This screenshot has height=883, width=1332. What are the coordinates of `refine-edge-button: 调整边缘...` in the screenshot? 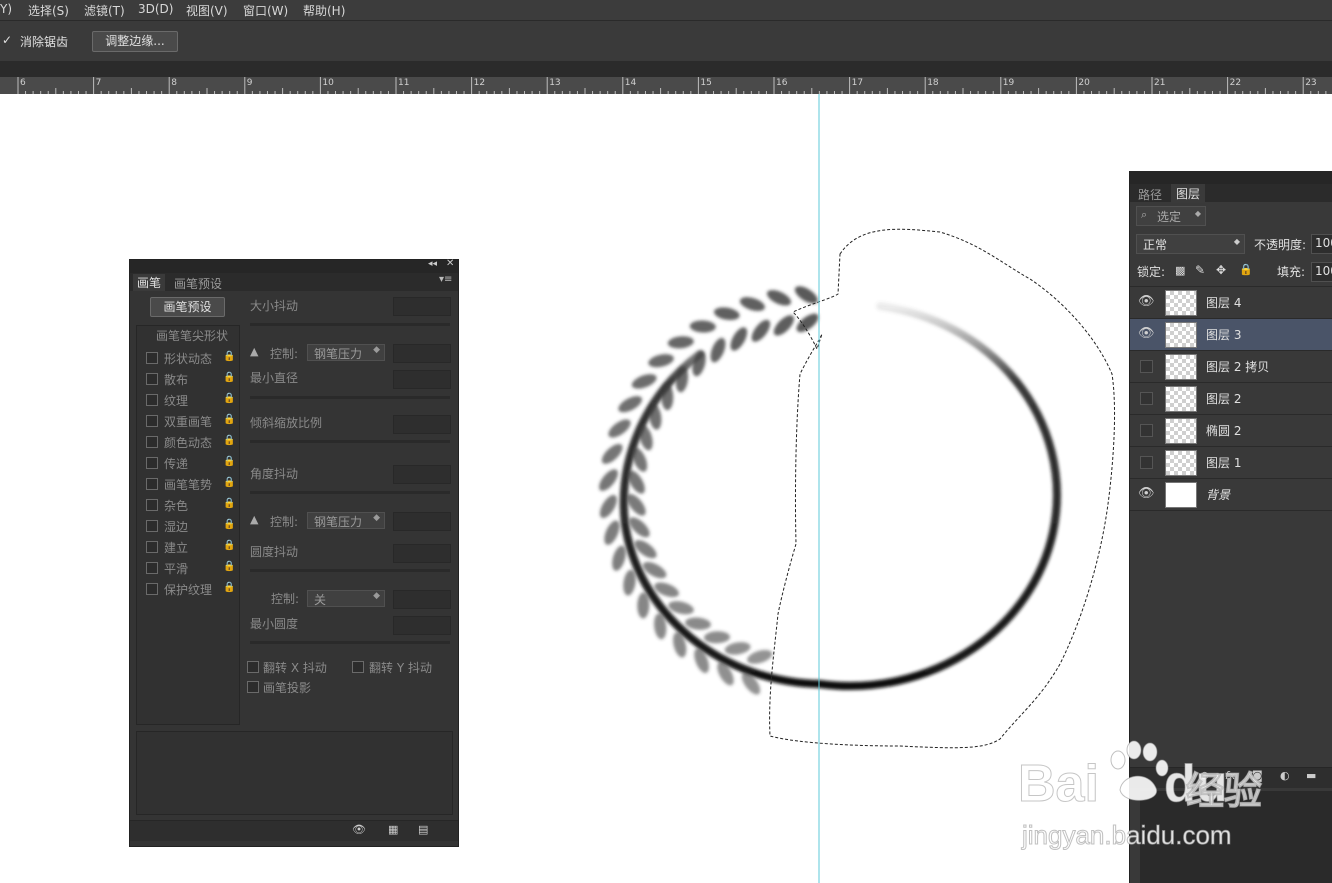 It's located at (135, 41).